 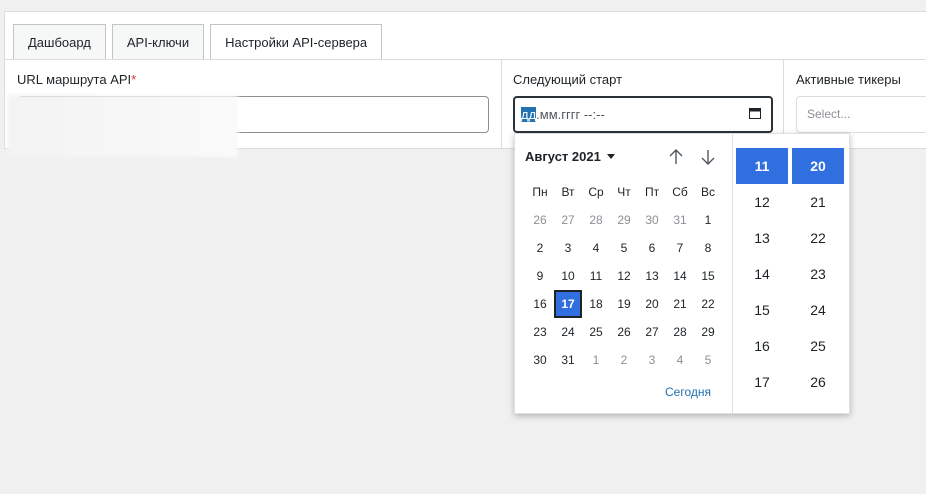 What do you see at coordinates (529, 114) in the screenshot?
I see `date-segment-day: дд` at bounding box center [529, 114].